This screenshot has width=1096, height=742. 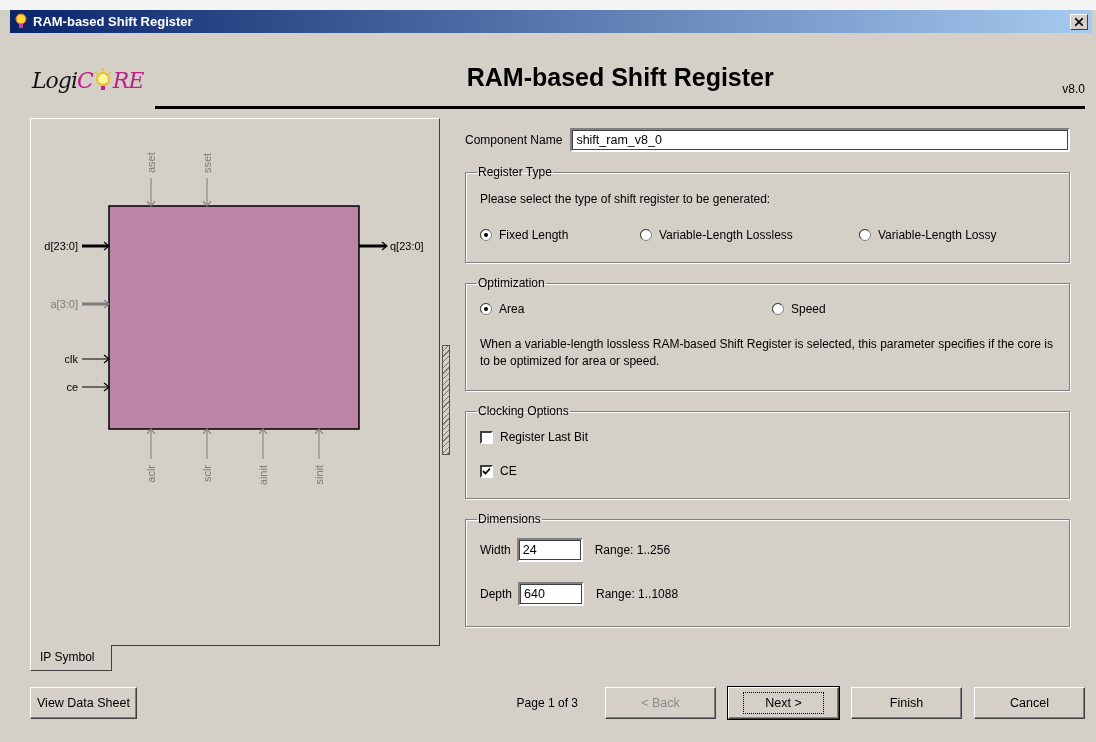 I want to click on tab: IP Symbol, so click(x=71, y=658).